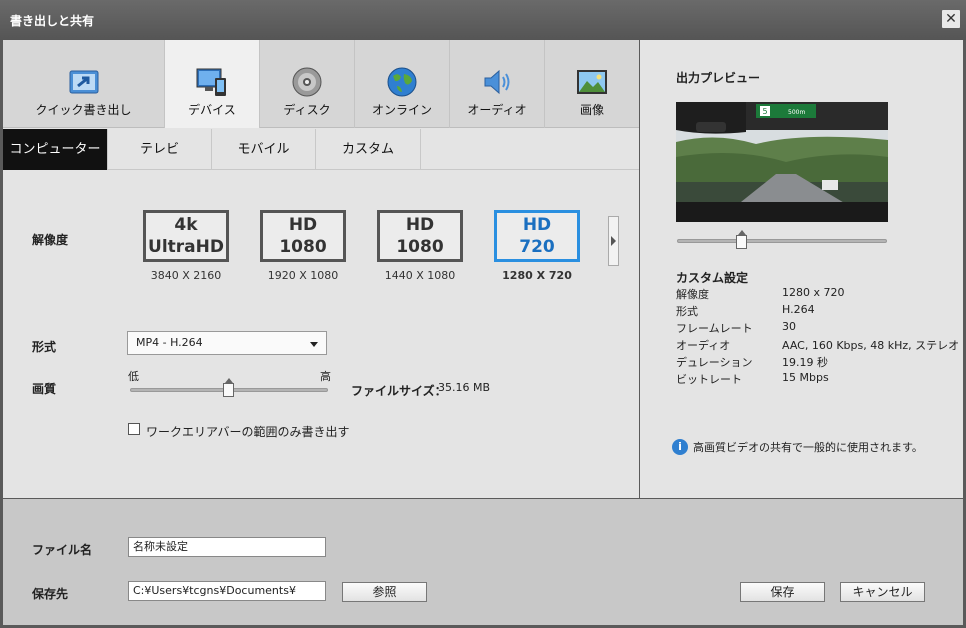  What do you see at coordinates (325, 376) in the screenshot?
I see `quality-high-label: 高` at bounding box center [325, 376].